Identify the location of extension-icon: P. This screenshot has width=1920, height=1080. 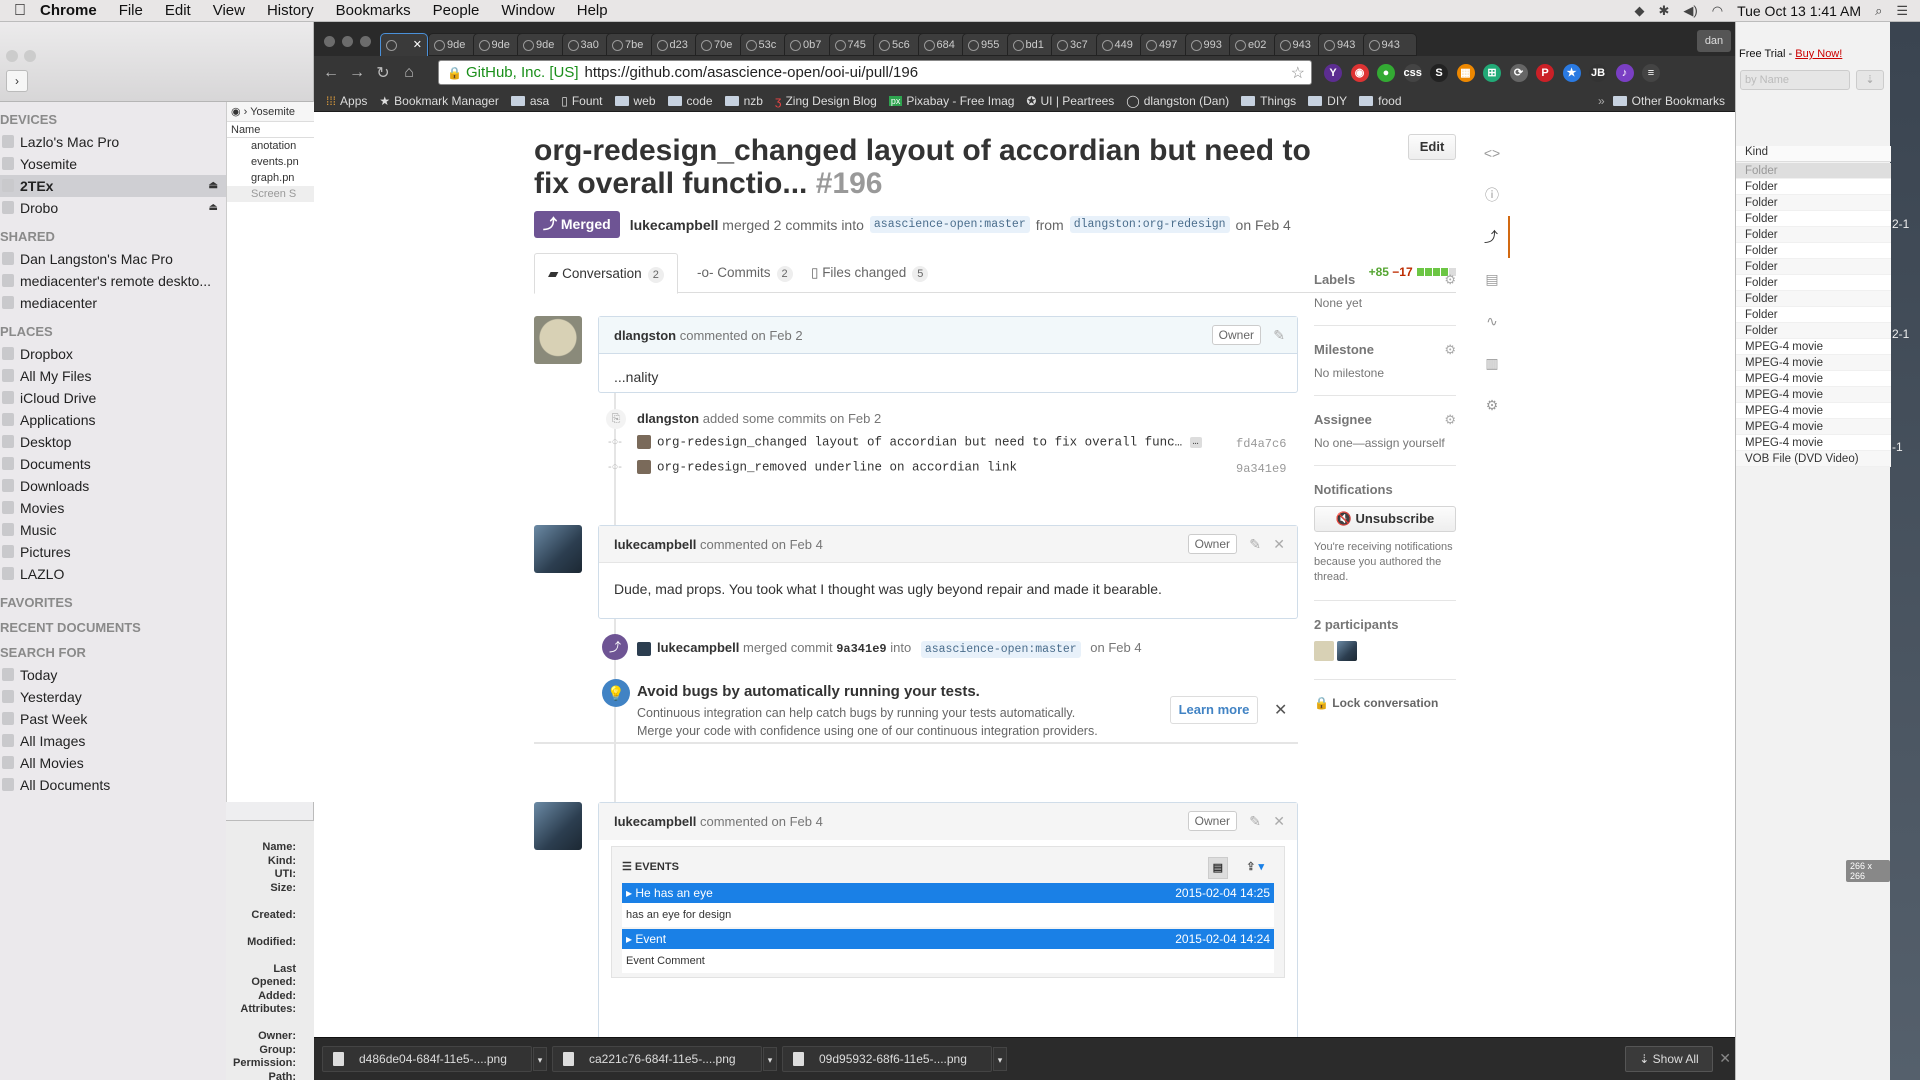
(1545, 73).